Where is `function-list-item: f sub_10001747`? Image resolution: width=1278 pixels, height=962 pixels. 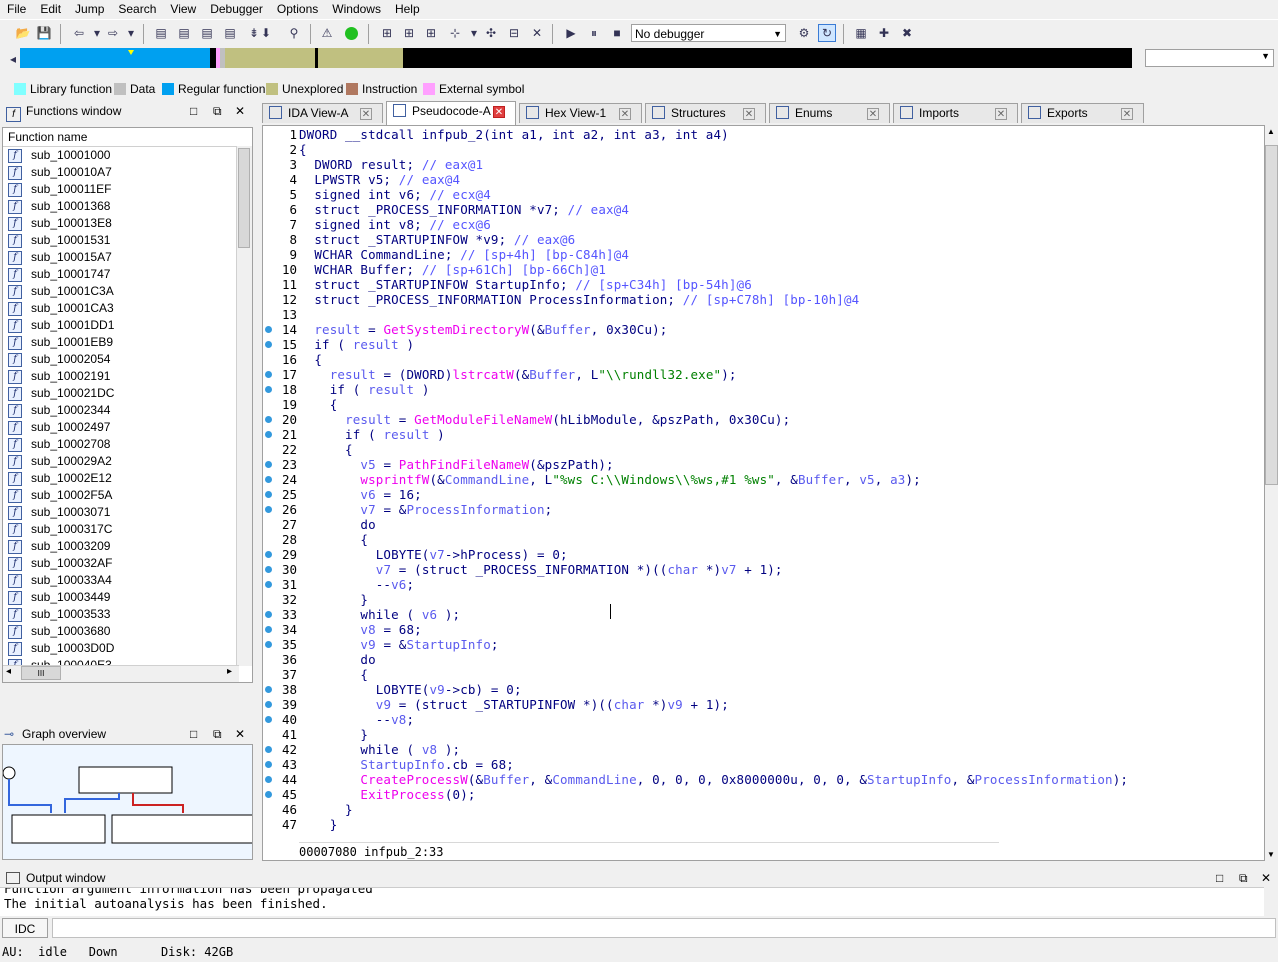
function-list-item: f sub_10001747 is located at coordinates (127, 274).